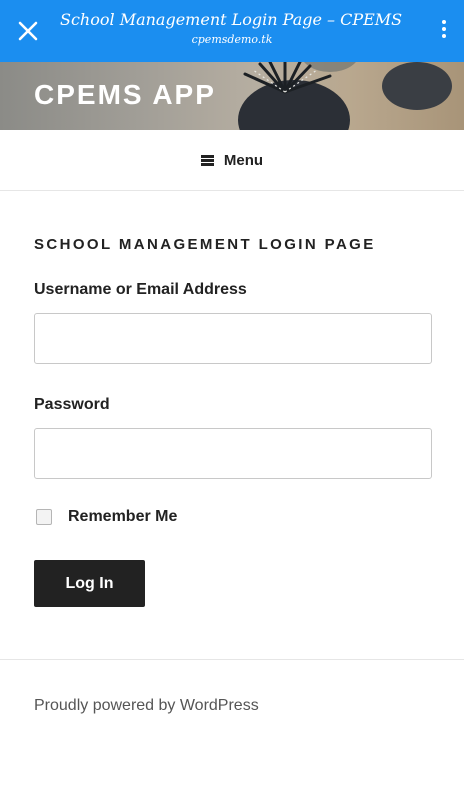 This screenshot has height=800, width=464. What do you see at coordinates (232, 96) in the screenshot?
I see `header-banner: CPEMS APP` at bounding box center [232, 96].